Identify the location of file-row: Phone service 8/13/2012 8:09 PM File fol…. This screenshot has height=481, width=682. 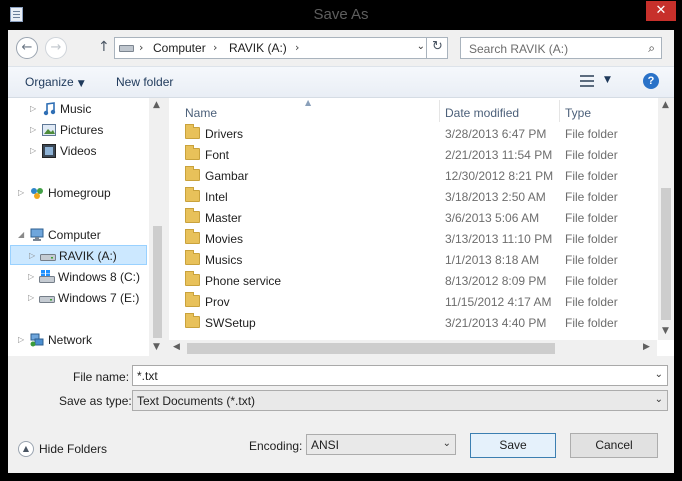
(413, 280).